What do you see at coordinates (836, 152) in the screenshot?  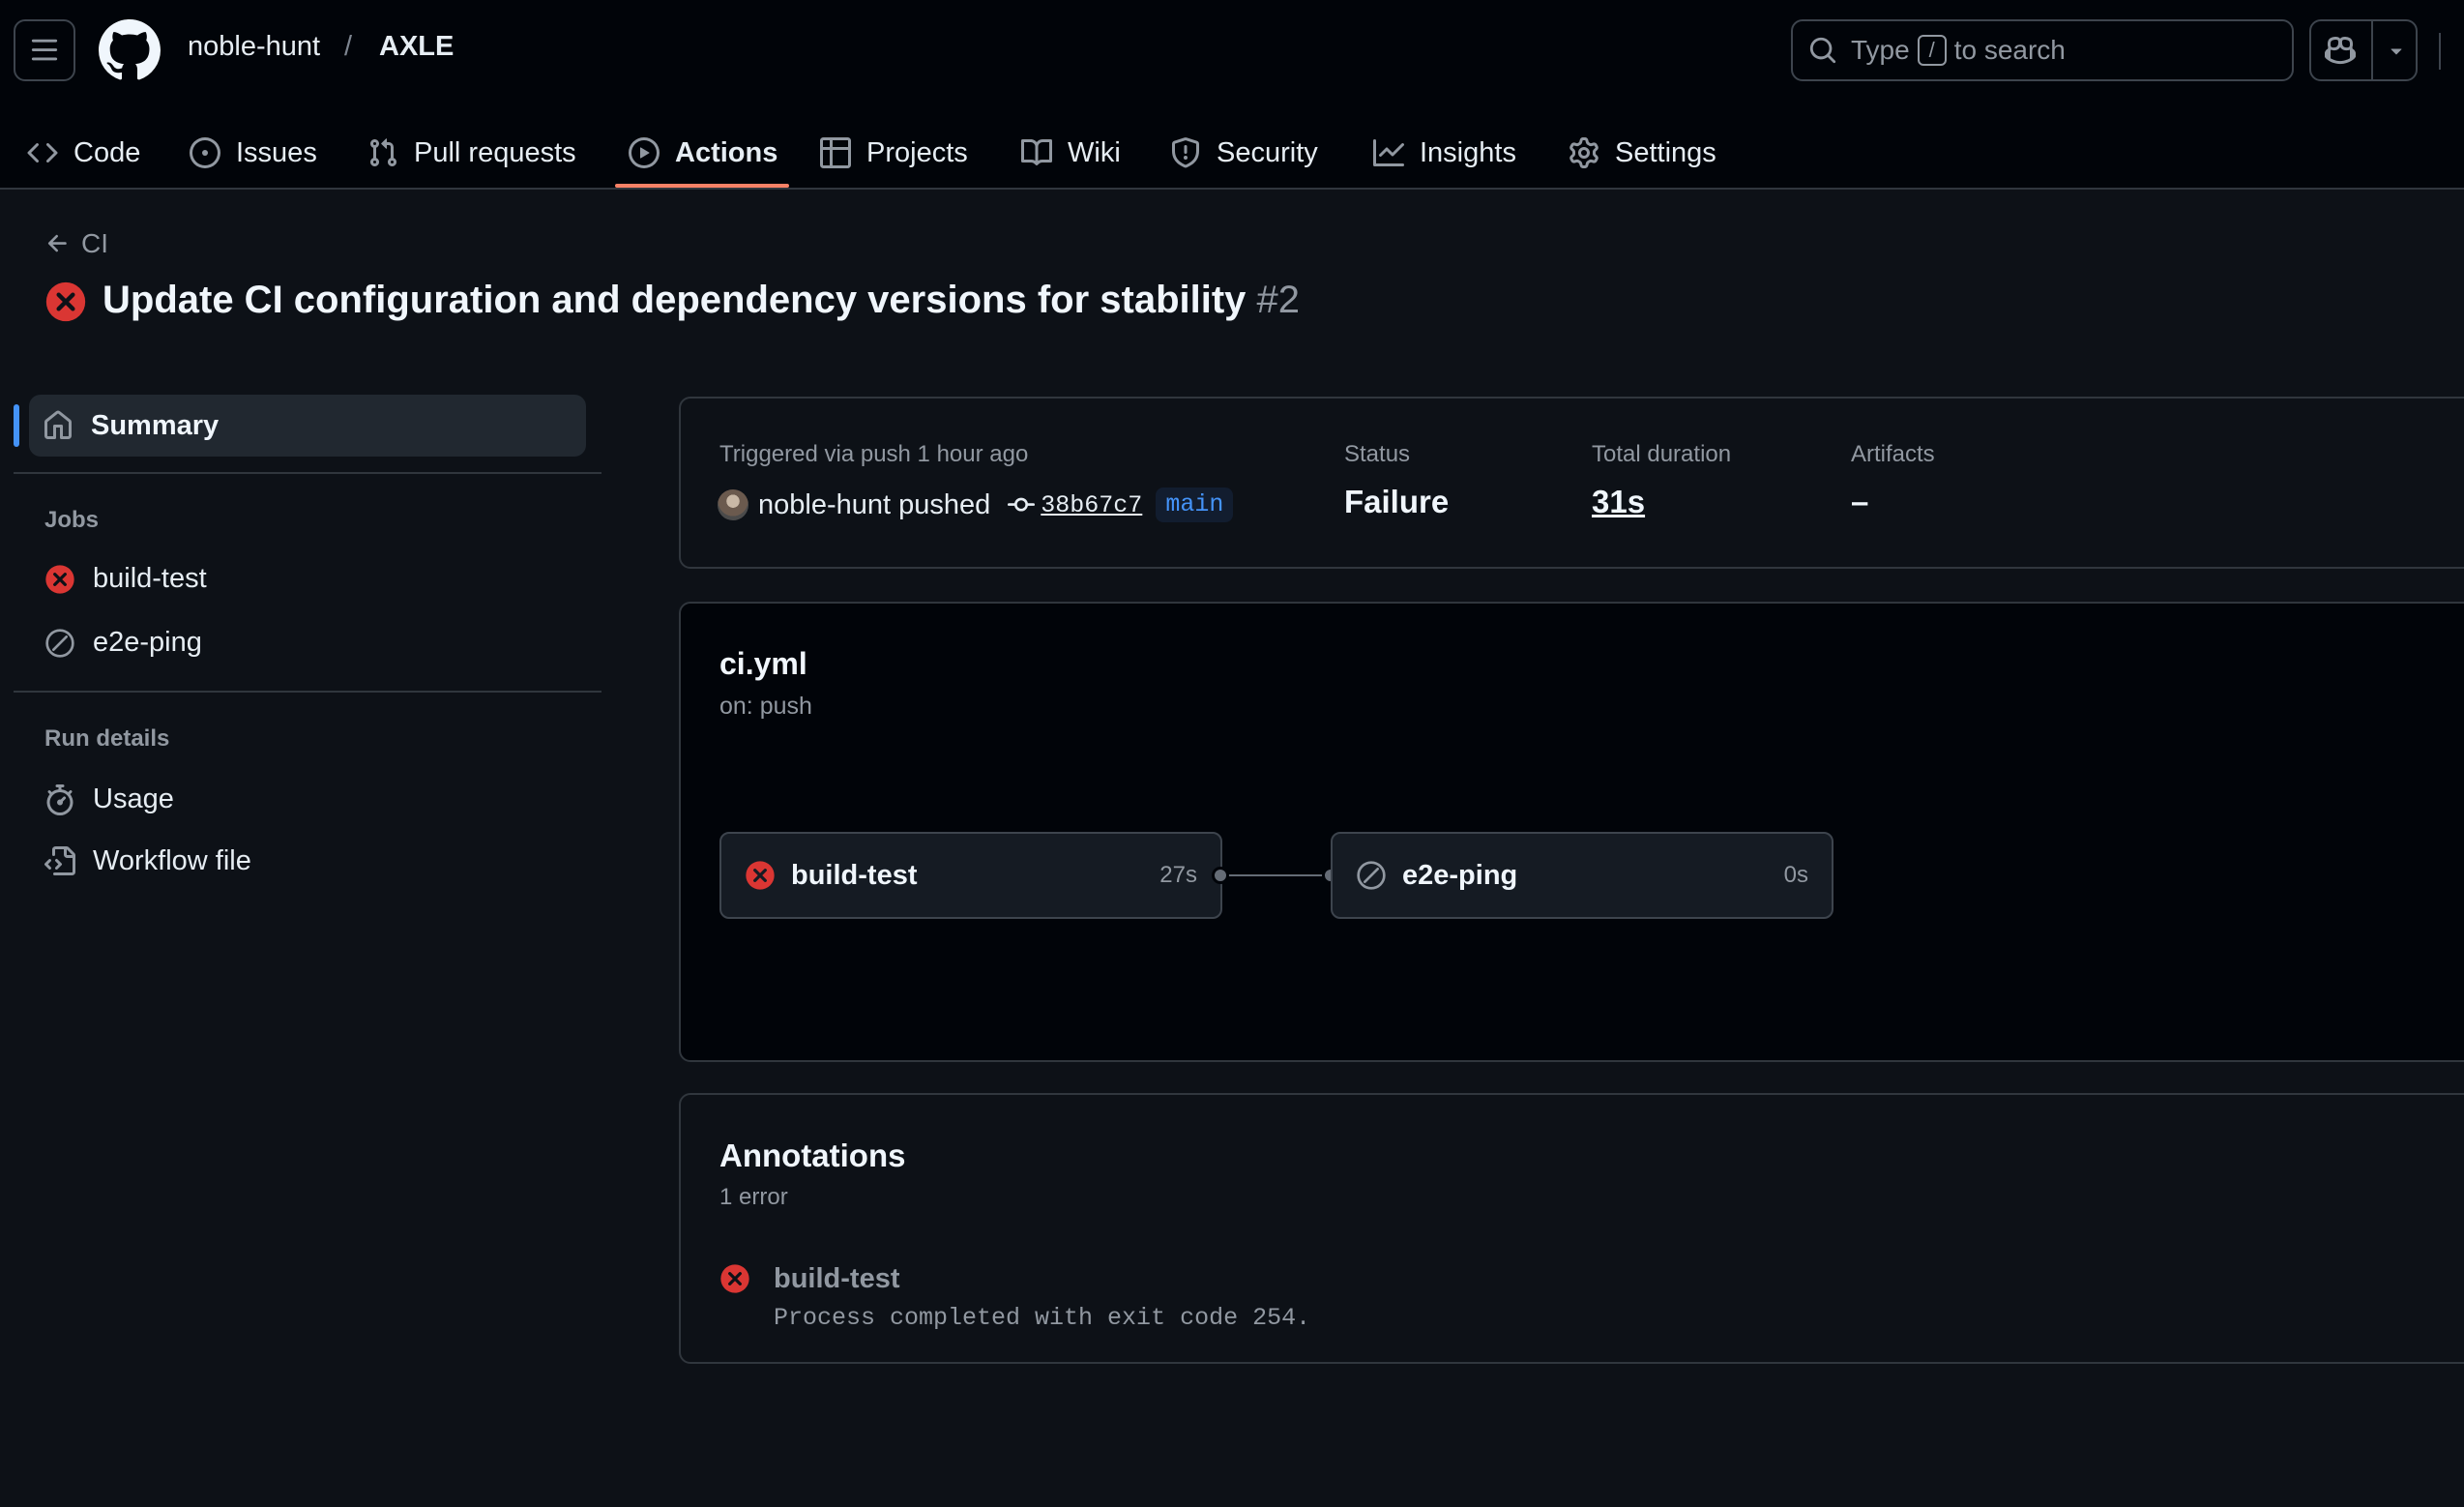 I see `table-icon` at bounding box center [836, 152].